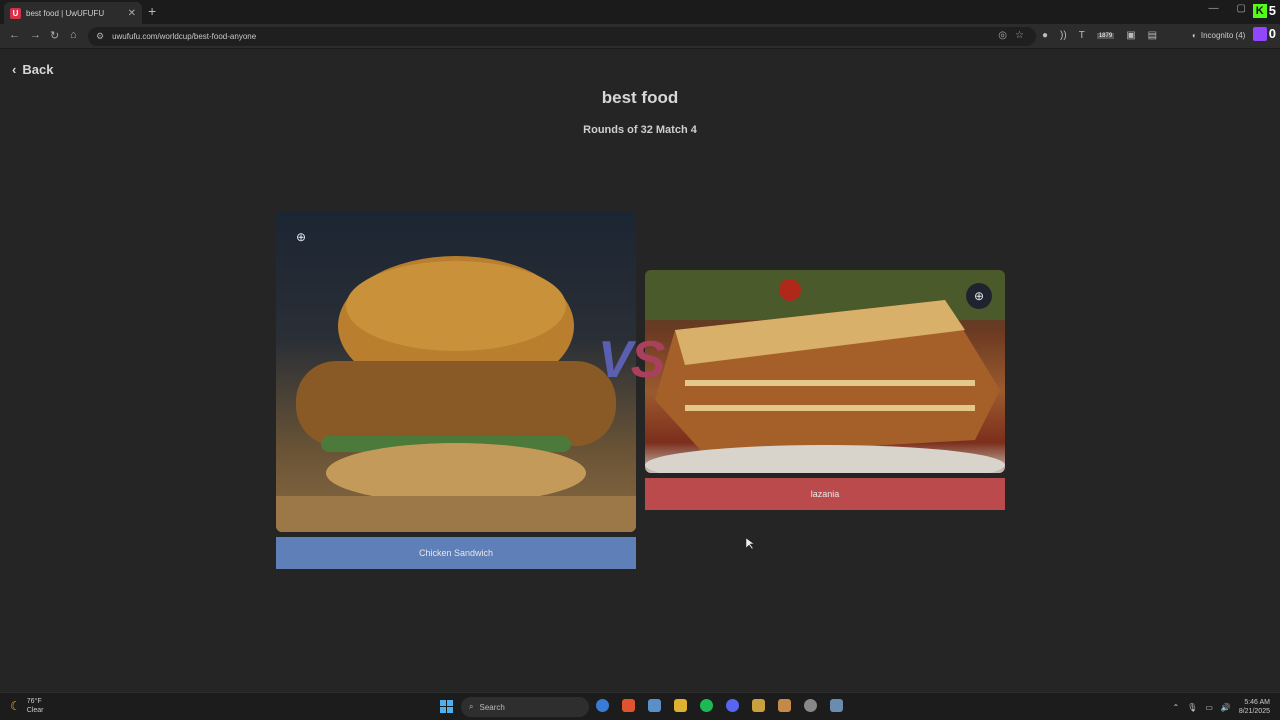  What do you see at coordinates (1063, 35) in the screenshot?
I see `extension-wave-icon: ))` at bounding box center [1063, 35].